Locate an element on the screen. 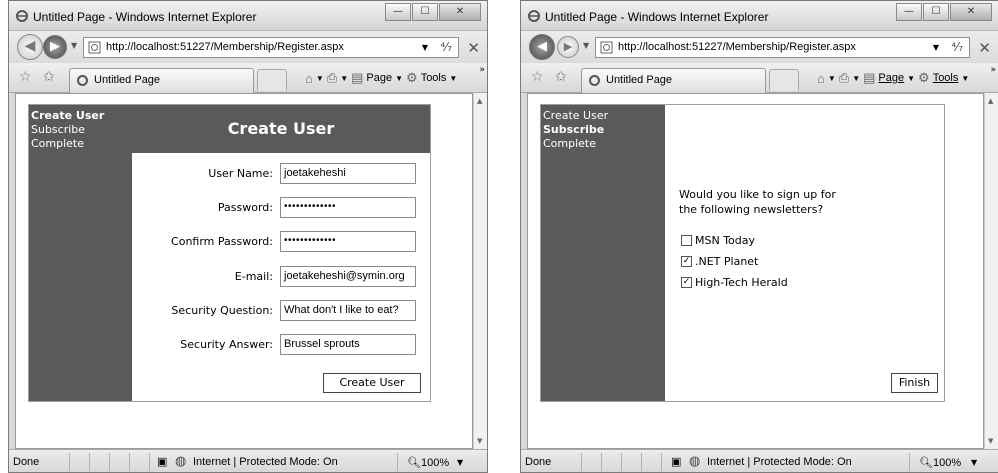 This screenshot has height=473, width=998. create-user-button: Create User is located at coordinates (372, 383).